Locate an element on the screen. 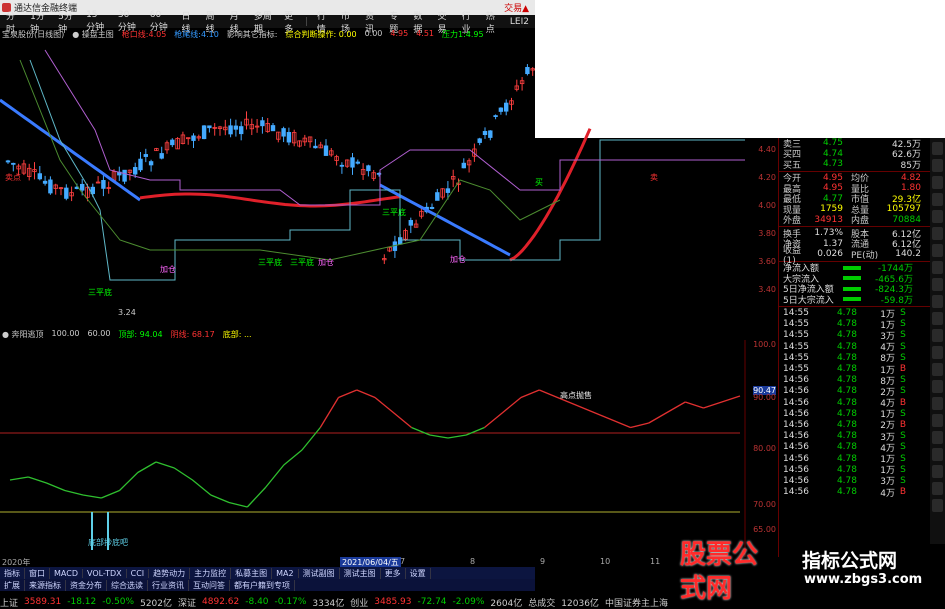  status-value: -0.50% is located at coordinates (118, 602).